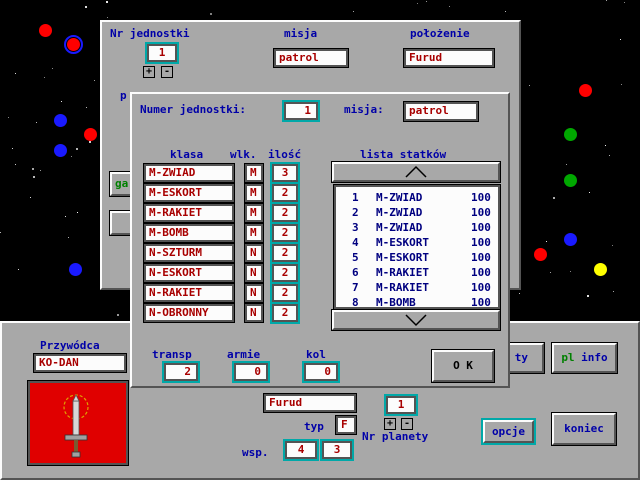 The height and width of the screenshot is (480, 640). Describe the element at coordinates (301, 33) in the screenshot. I see `mission-label: misja` at that location.